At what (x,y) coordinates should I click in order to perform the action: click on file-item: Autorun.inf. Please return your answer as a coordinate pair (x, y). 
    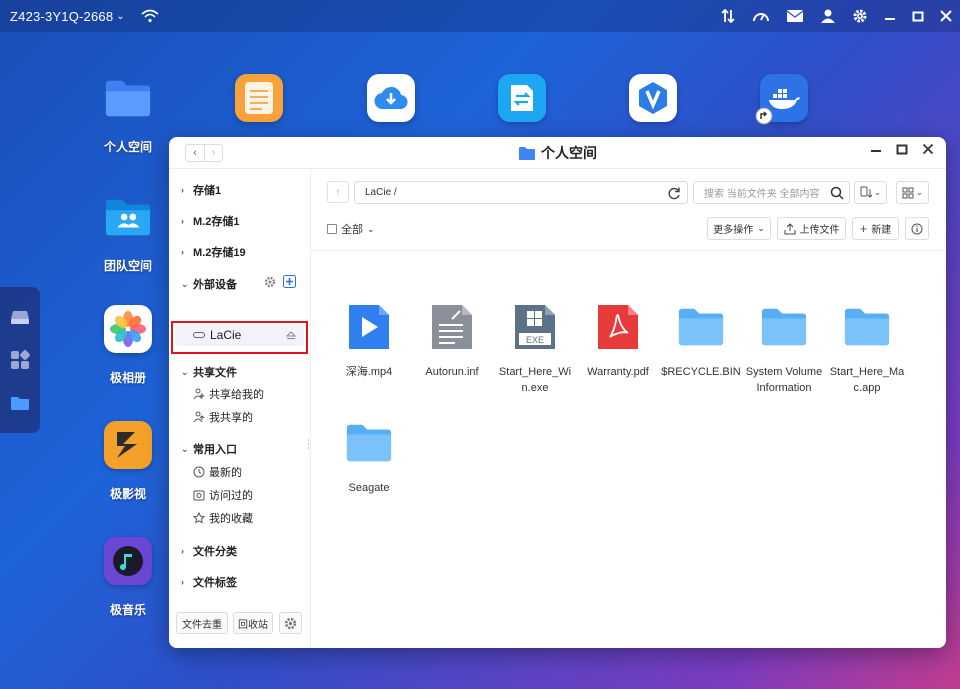
    Looking at the image, I should click on (452, 341).